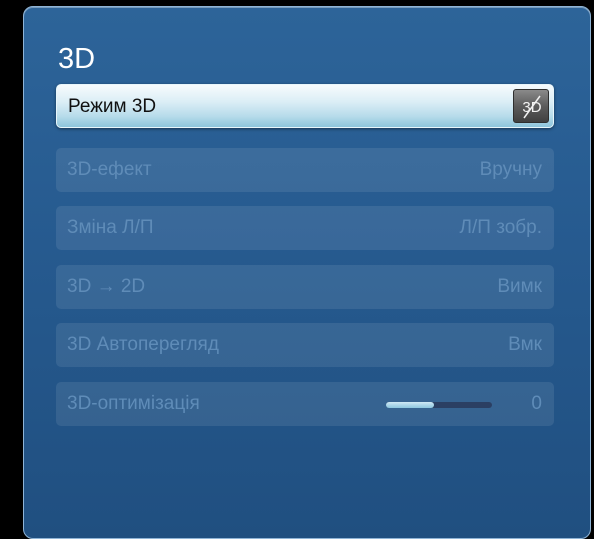 This screenshot has width=594, height=539. I want to click on menu-item-3d-effect: 3D-ефект Вручну, so click(305, 170).